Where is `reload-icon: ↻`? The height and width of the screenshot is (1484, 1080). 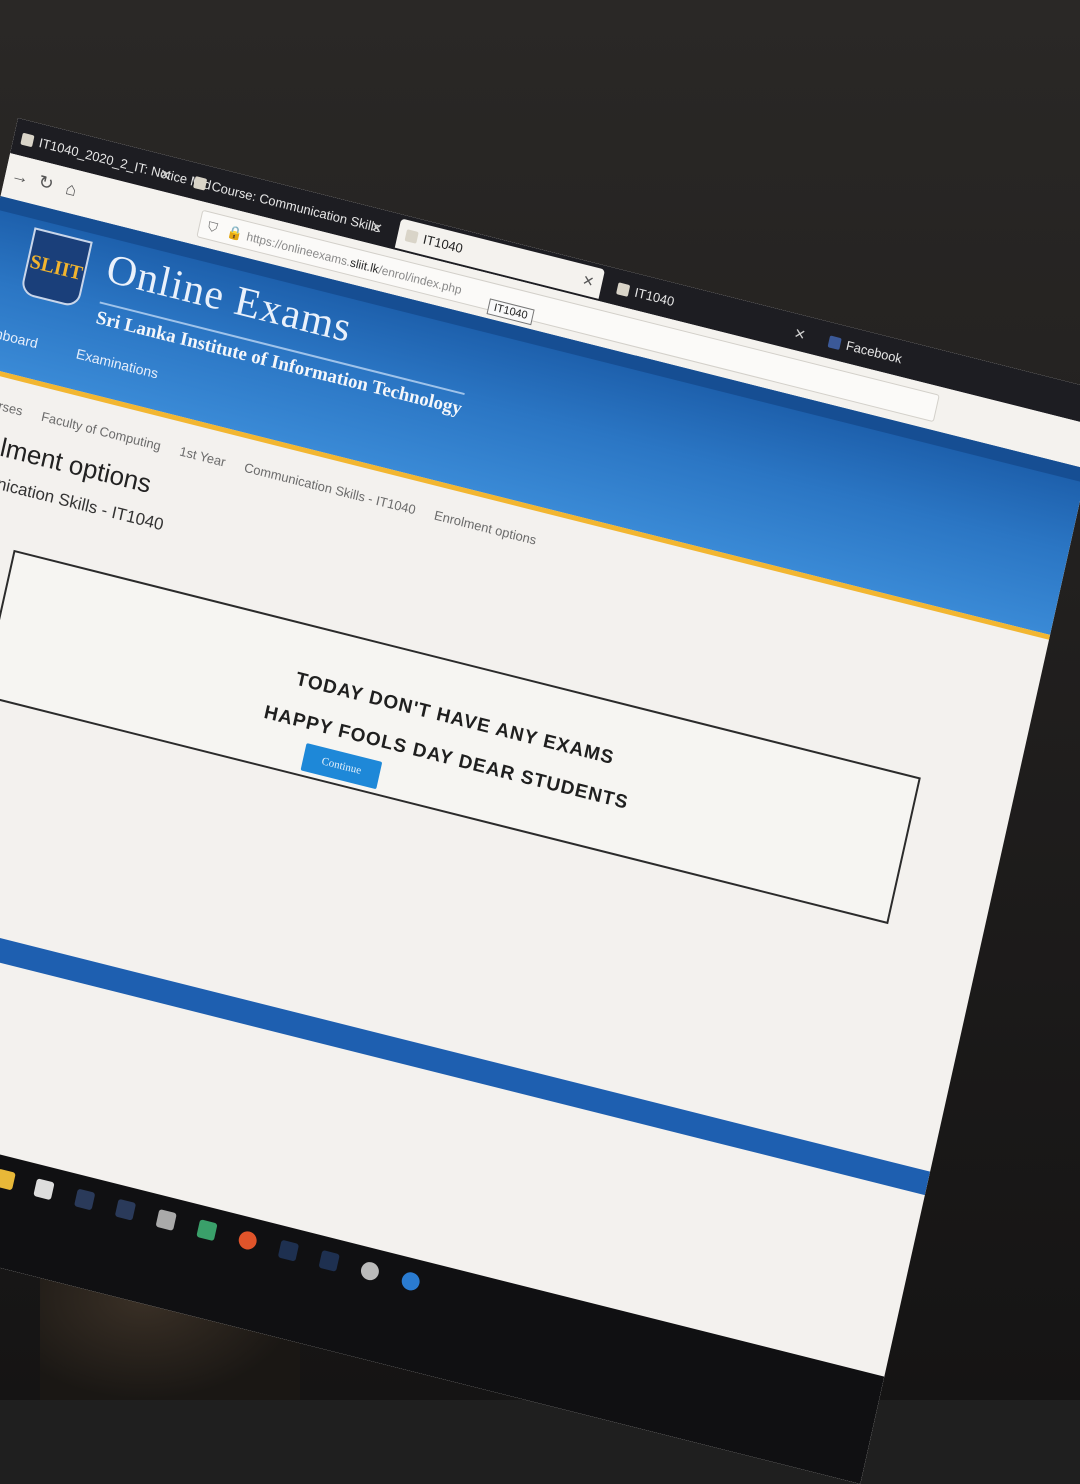 reload-icon: ↻ is located at coordinates (46, 183).